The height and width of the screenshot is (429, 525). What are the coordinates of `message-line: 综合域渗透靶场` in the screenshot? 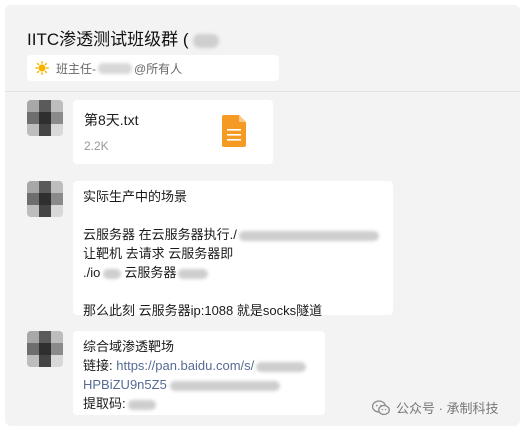 It's located at (129, 346).